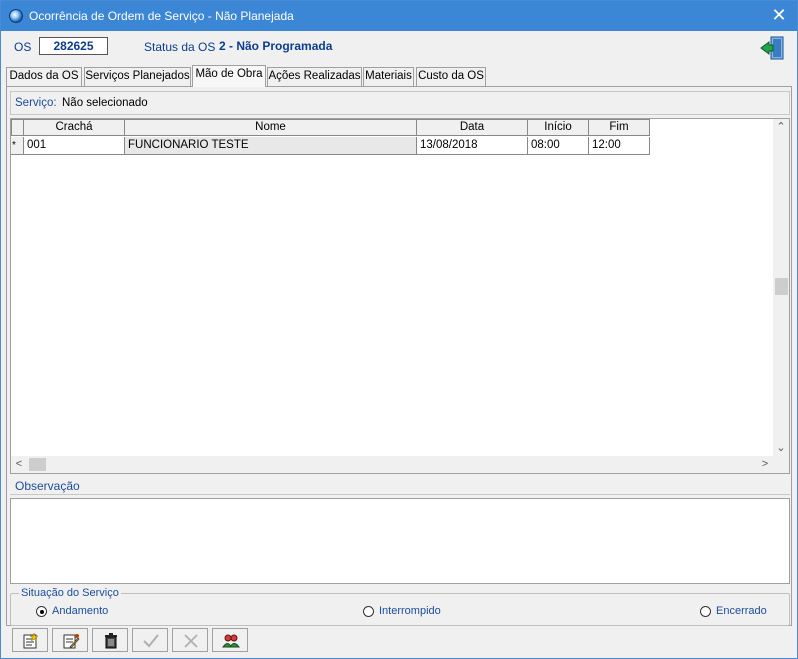  I want to click on radio-label: Andamento, so click(80, 611).